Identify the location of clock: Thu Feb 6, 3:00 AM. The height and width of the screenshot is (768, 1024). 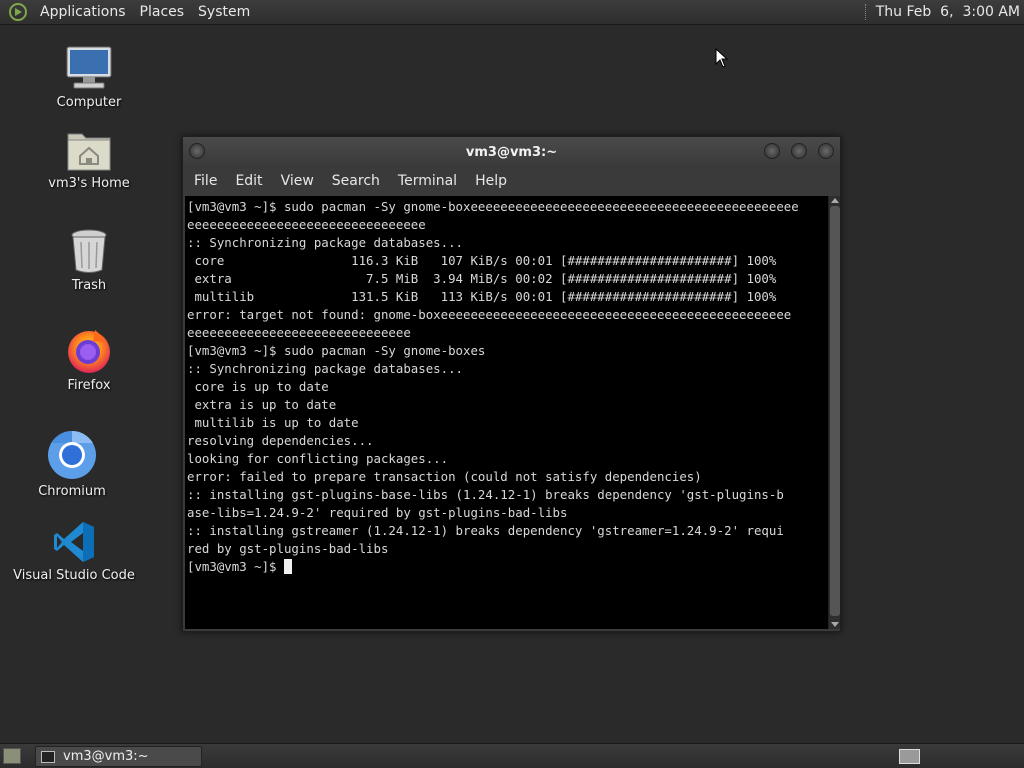
(950, 12).